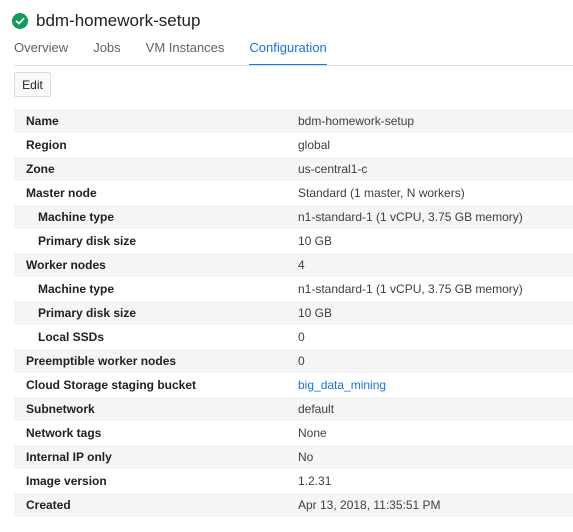  What do you see at coordinates (306, 457) in the screenshot?
I see `config-value: No` at bounding box center [306, 457].